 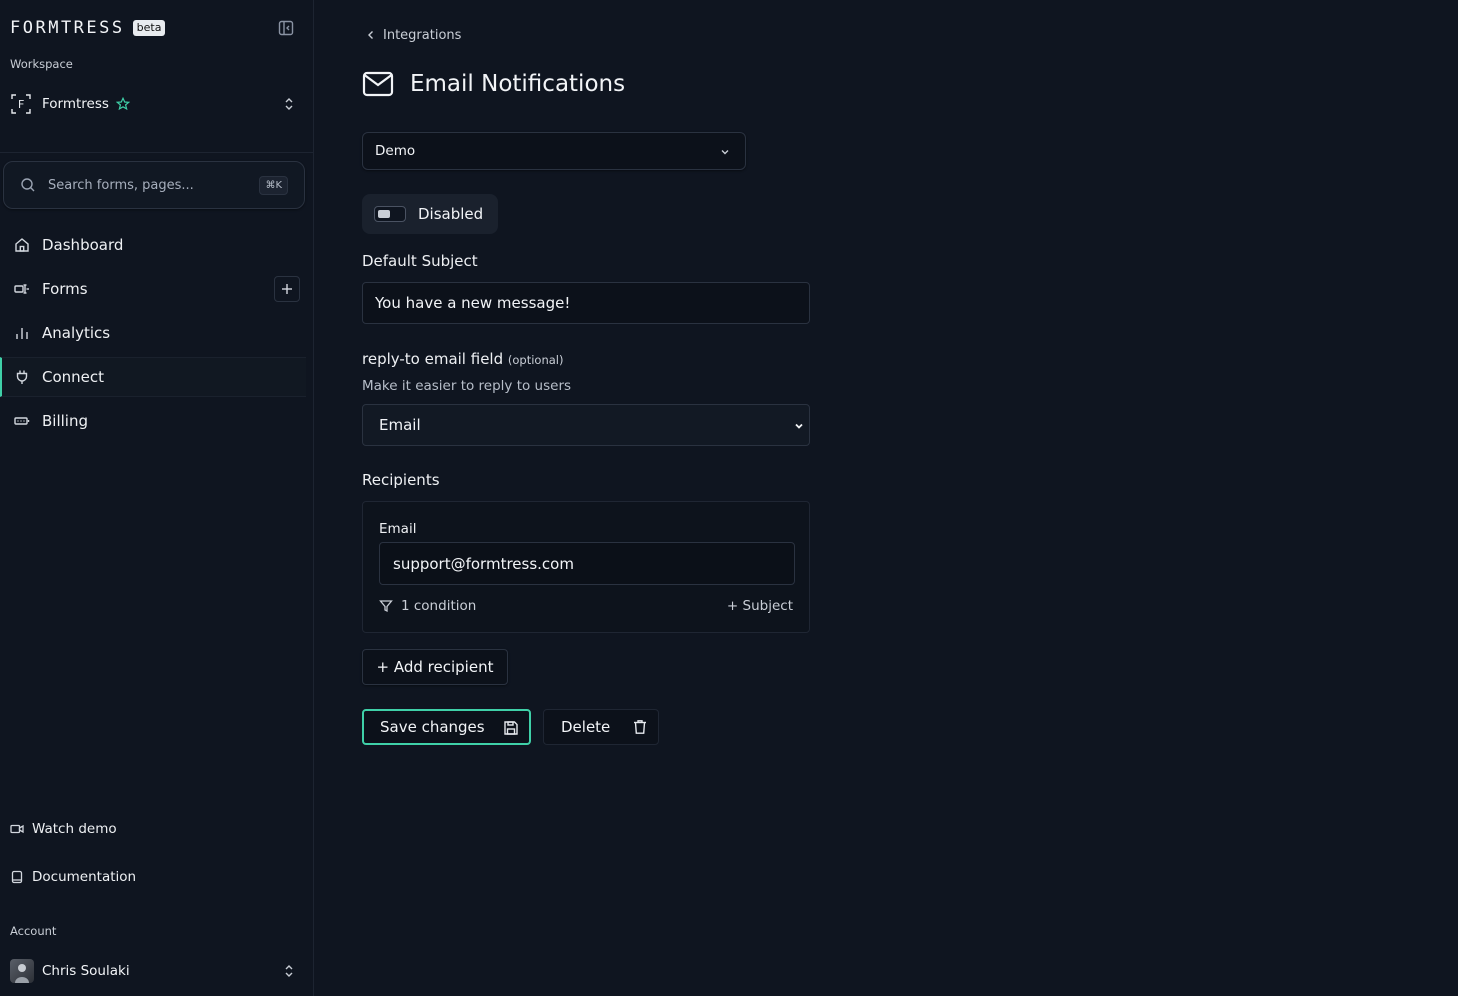 What do you see at coordinates (386, 606) in the screenshot?
I see `filter-icon` at bounding box center [386, 606].